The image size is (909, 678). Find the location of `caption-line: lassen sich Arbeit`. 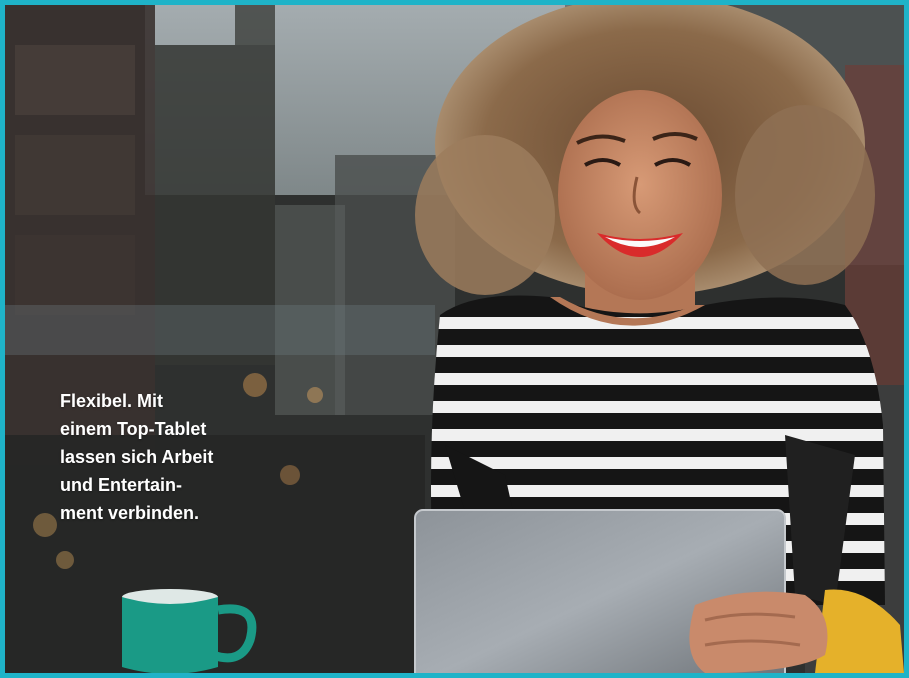

caption-line: lassen sich Arbeit is located at coordinates (137, 457).